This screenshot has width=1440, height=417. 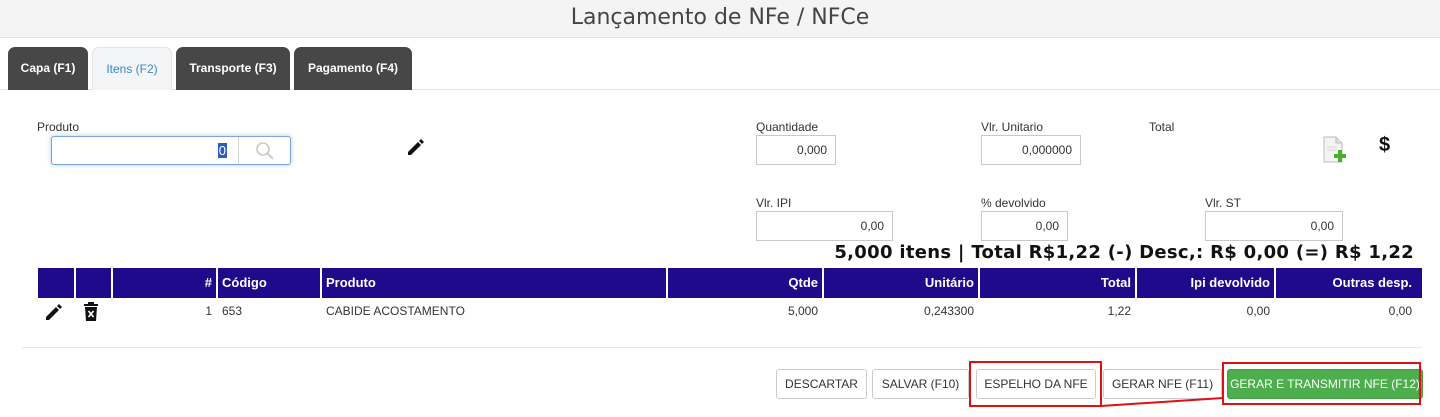 What do you see at coordinates (1230, 282) in the screenshot?
I see `column-header-ipi-devolvido: Ipi devolvido` at bounding box center [1230, 282].